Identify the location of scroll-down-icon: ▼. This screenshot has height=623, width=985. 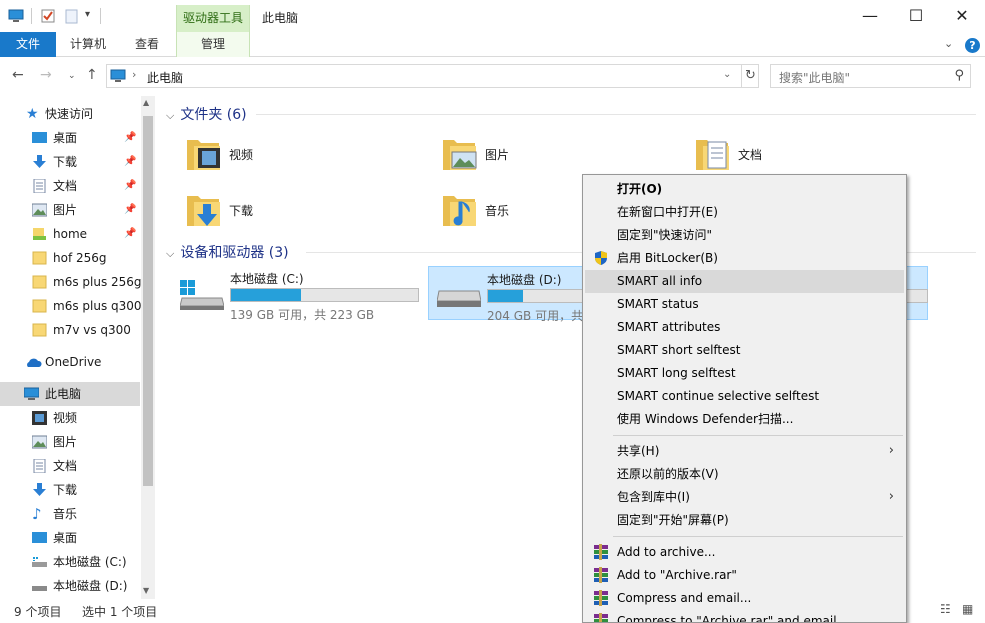
(146, 590).